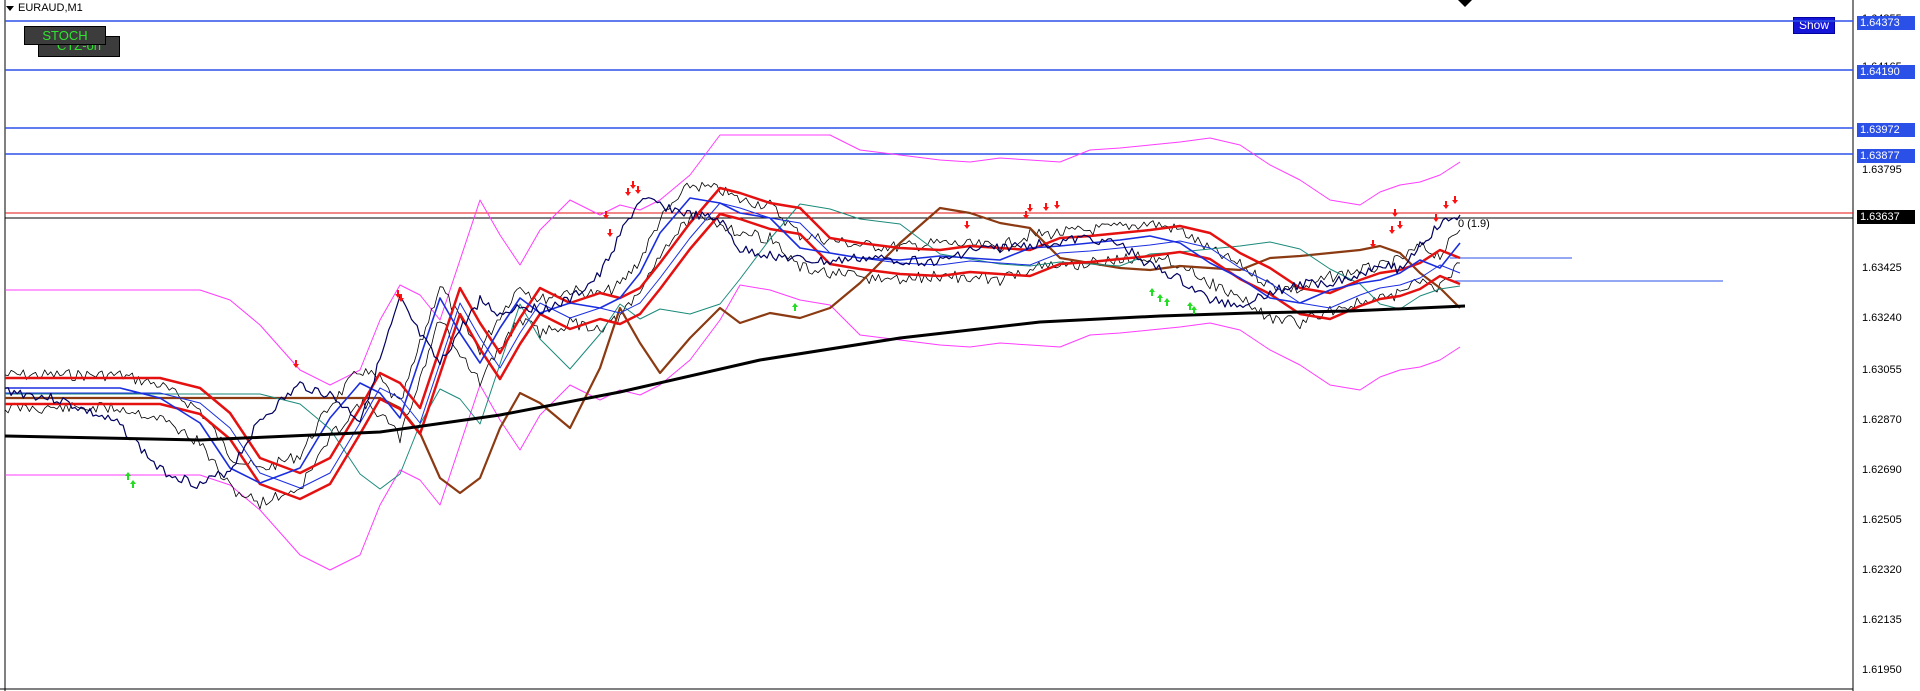 This screenshot has width=1920, height=691. Describe the element at coordinates (1882, 318) in the screenshot. I see `price-tick-label: 1.63240` at that location.